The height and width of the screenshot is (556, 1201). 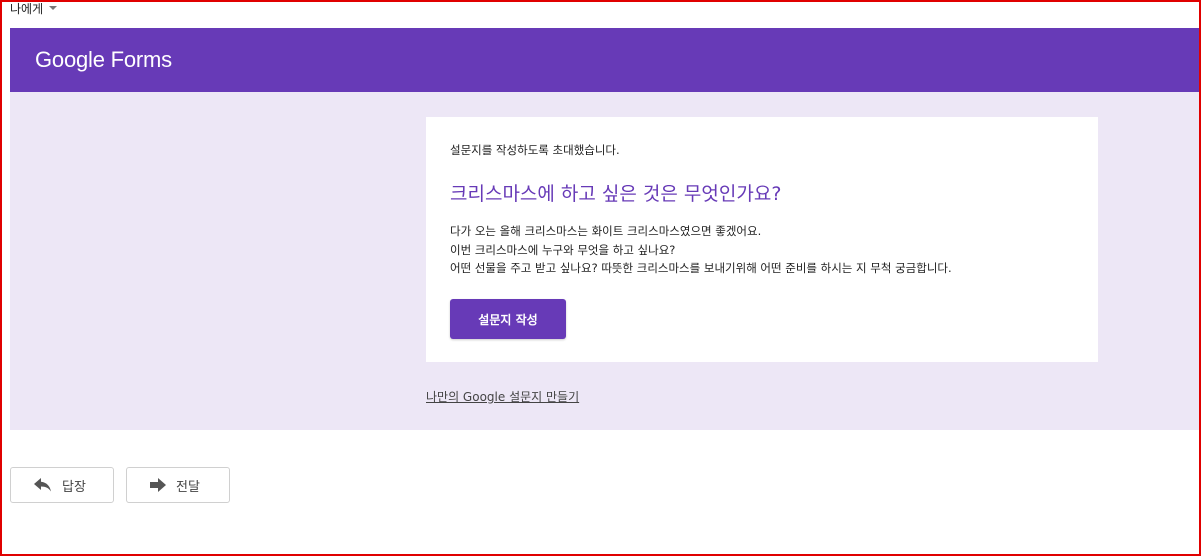 I want to click on forward-button: 전달, so click(x=178, y=485).